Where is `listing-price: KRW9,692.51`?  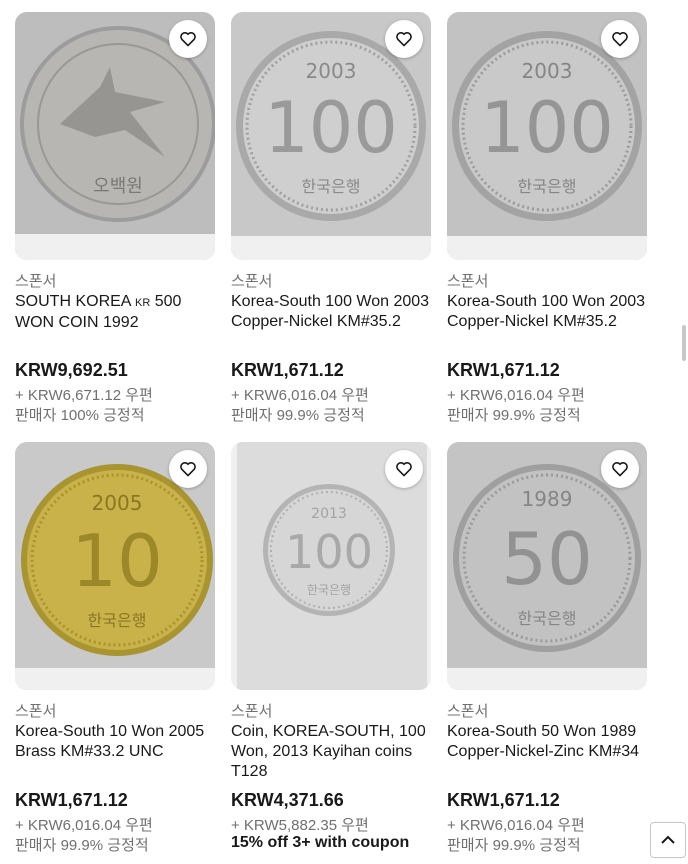
listing-price: KRW9,692.51 is located at coordinates (71, 370).